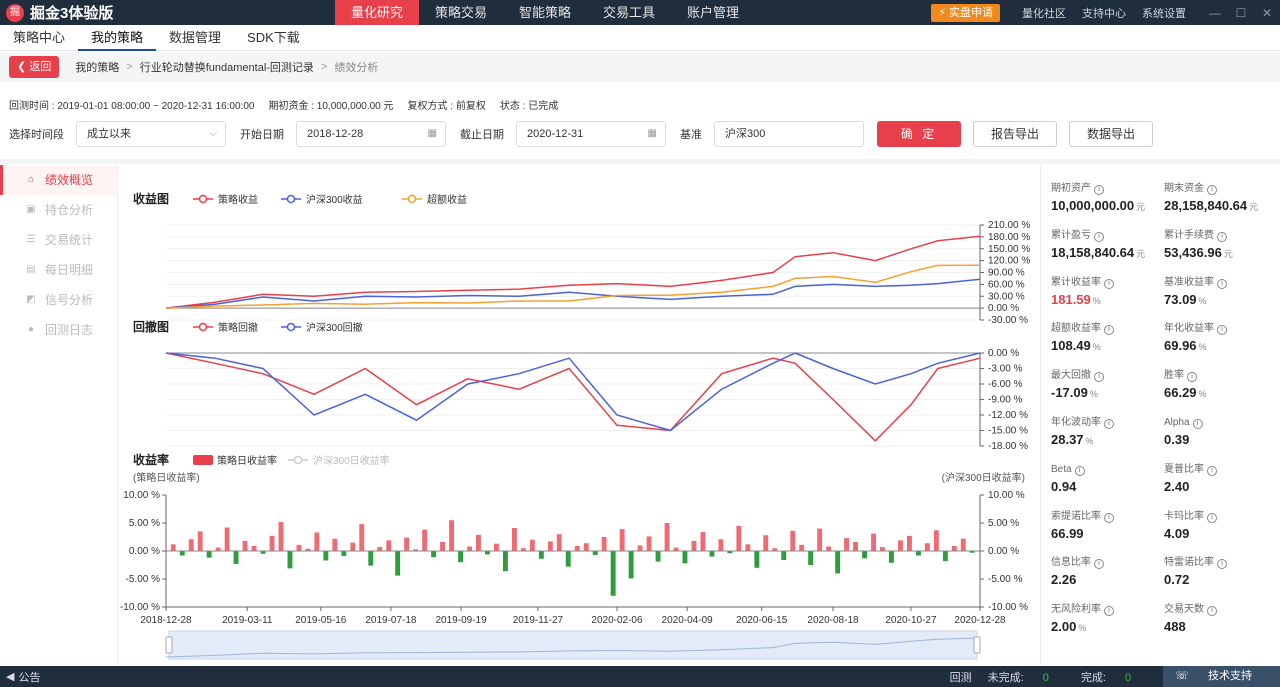 This screenshot has width=1280, height=687. What do you see at coordinates (1215, 13) in the screenshot?
I see `minimize-icon: —` at bounding box center [1215, 13].